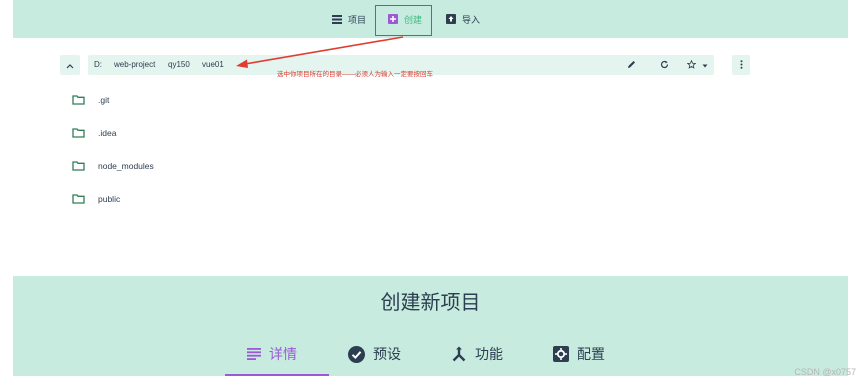 This screenshot has width=862, height=387. I want to click on tab-presets-label: 预设, so click(387, 354).